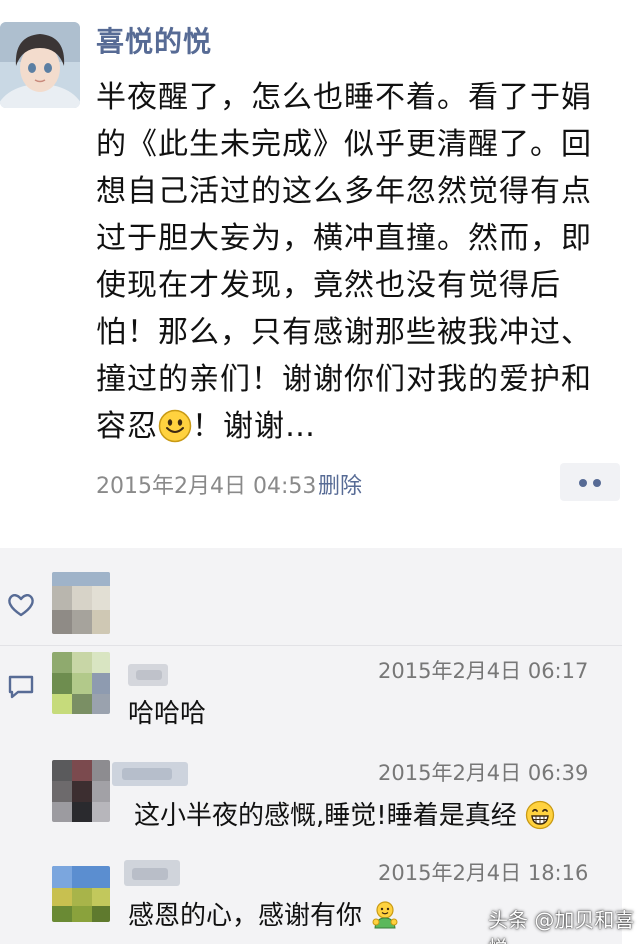  Describe the element at coordinates (175, 426) in the screenshot. I see `smile-emoji-icon` at that location.